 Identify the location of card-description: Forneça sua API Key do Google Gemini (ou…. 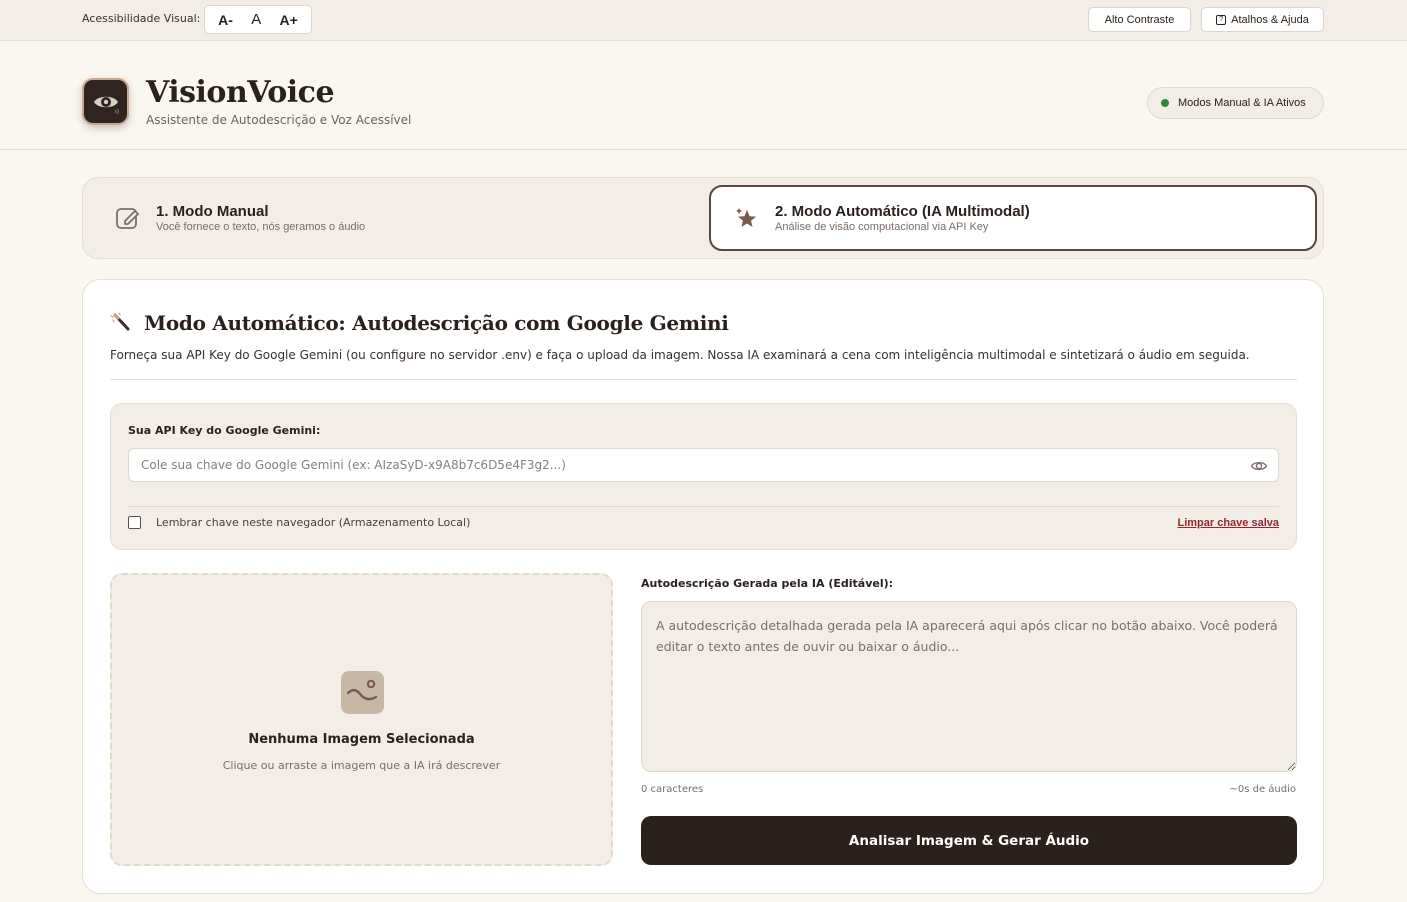
(680, 355).